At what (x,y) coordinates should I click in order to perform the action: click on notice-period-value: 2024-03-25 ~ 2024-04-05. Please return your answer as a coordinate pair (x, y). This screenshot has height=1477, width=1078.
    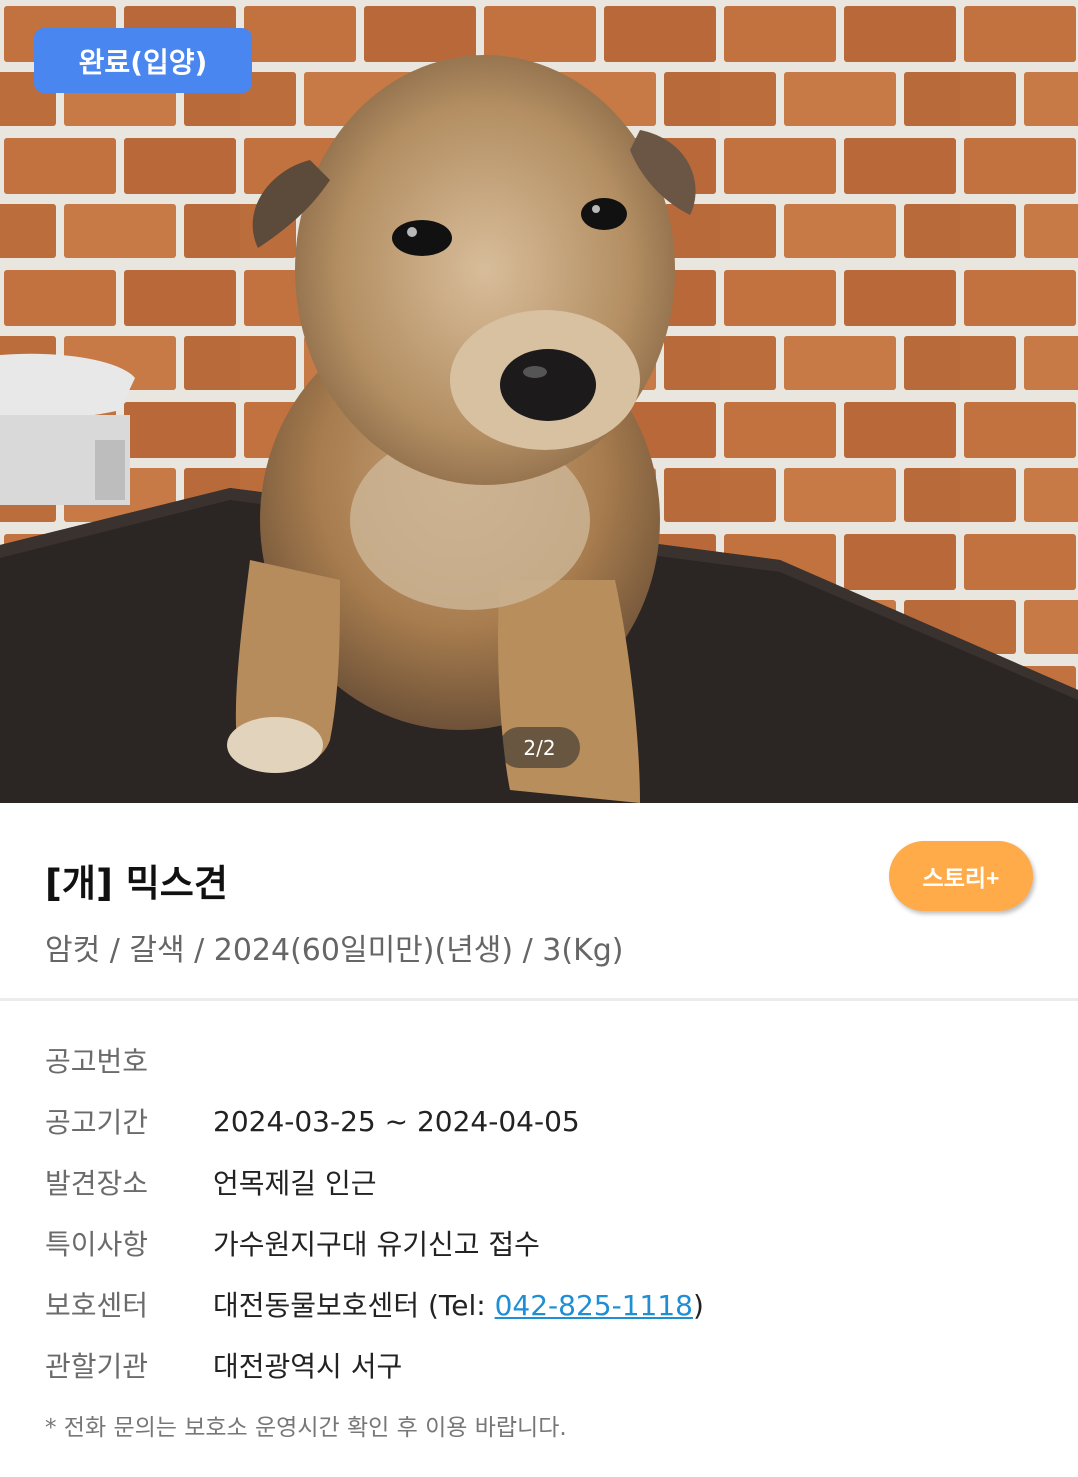
    Looking at the image, I should click on (396, 1121).